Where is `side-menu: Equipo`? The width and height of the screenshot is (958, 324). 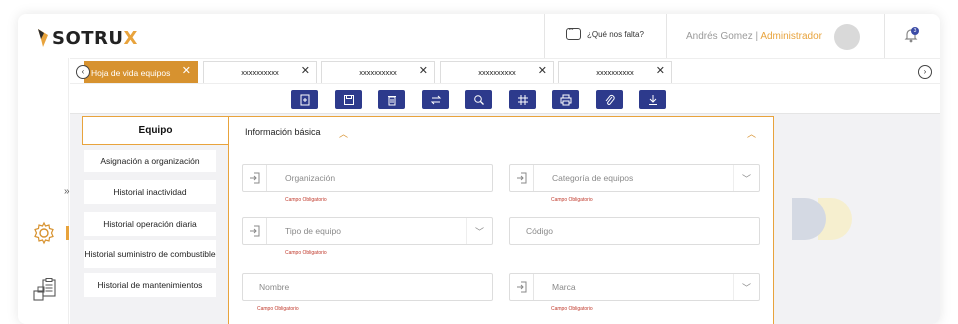
side-menu: Equipo is located at coordinates (155, 130).